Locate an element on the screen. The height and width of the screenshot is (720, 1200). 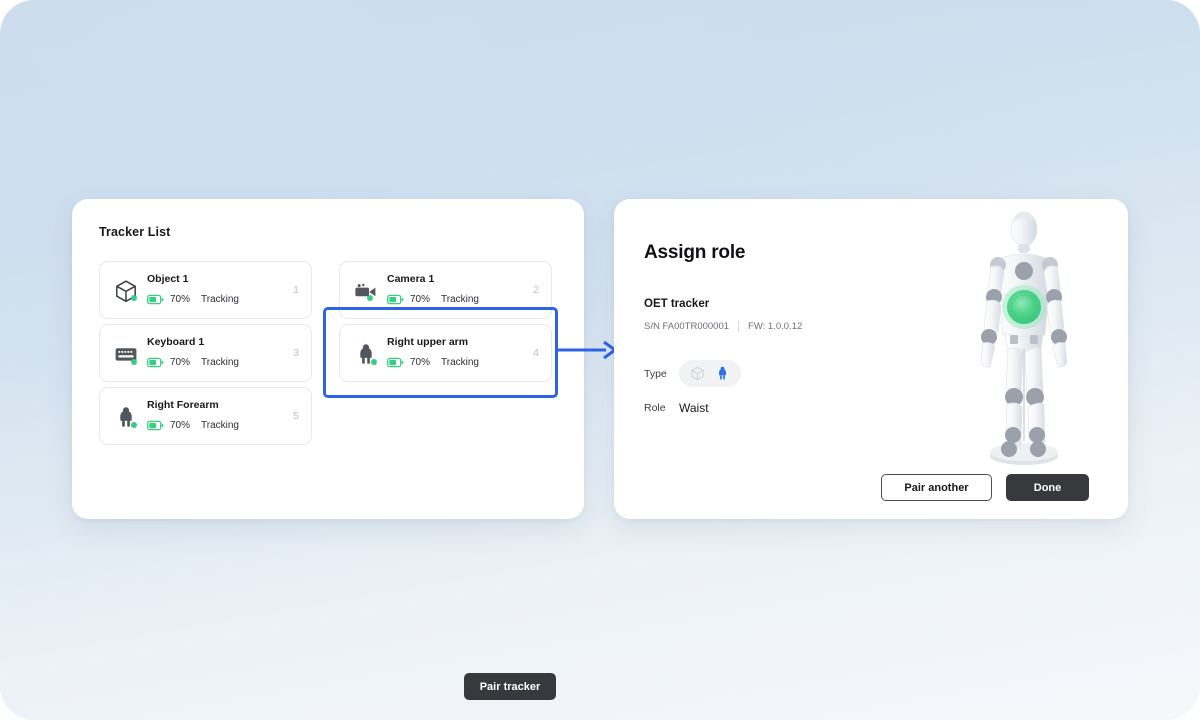
flow-arrow-icon is located at coordinates (587, 350).